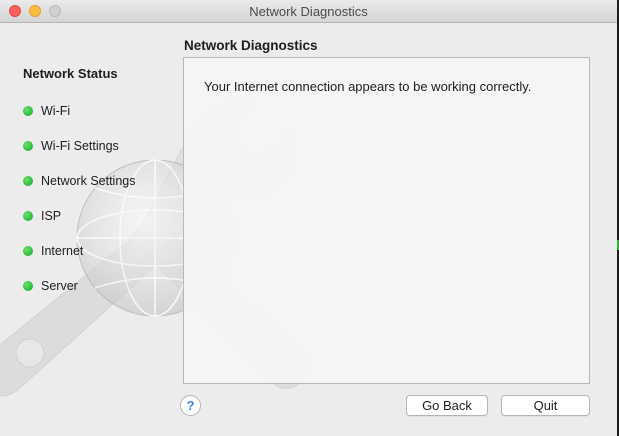  I want to click on sidebar-item-label: ISP, so click(51, 216).